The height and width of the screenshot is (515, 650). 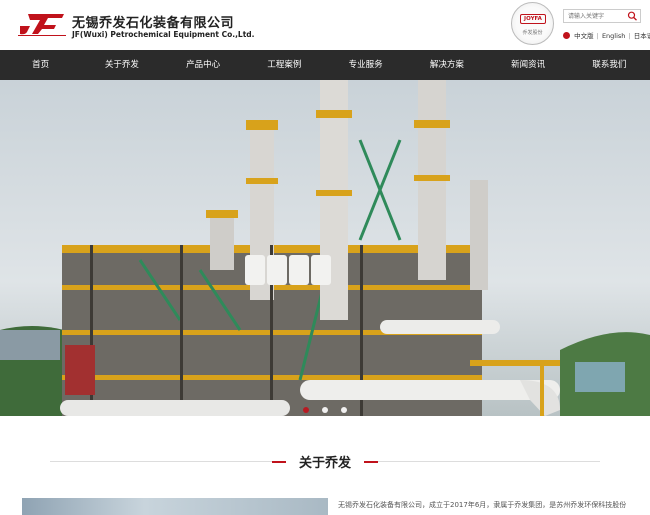 What do you see at coordinates (175, 506) in the screenshot?
I see `about-image` at bounding box center [175, 506].